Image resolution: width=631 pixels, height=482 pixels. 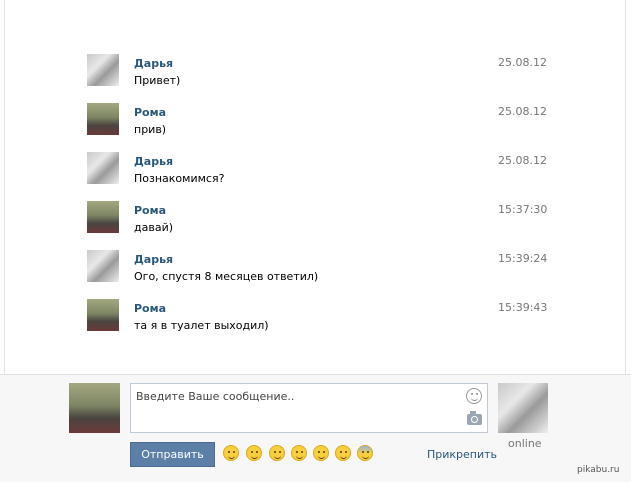 I want to click on message-text: прив), so click(x=150, y=129).